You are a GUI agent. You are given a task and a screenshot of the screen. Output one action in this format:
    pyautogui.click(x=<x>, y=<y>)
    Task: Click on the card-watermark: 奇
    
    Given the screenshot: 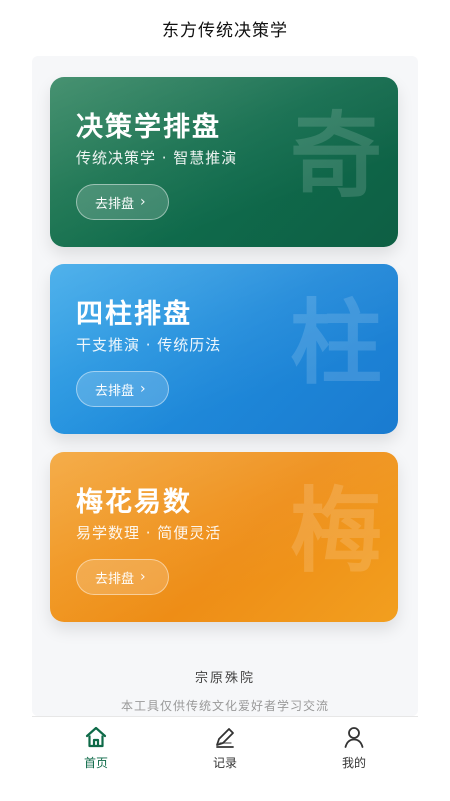 What is the action you would take?
    pyautogui.click(x=335, y=156)
    